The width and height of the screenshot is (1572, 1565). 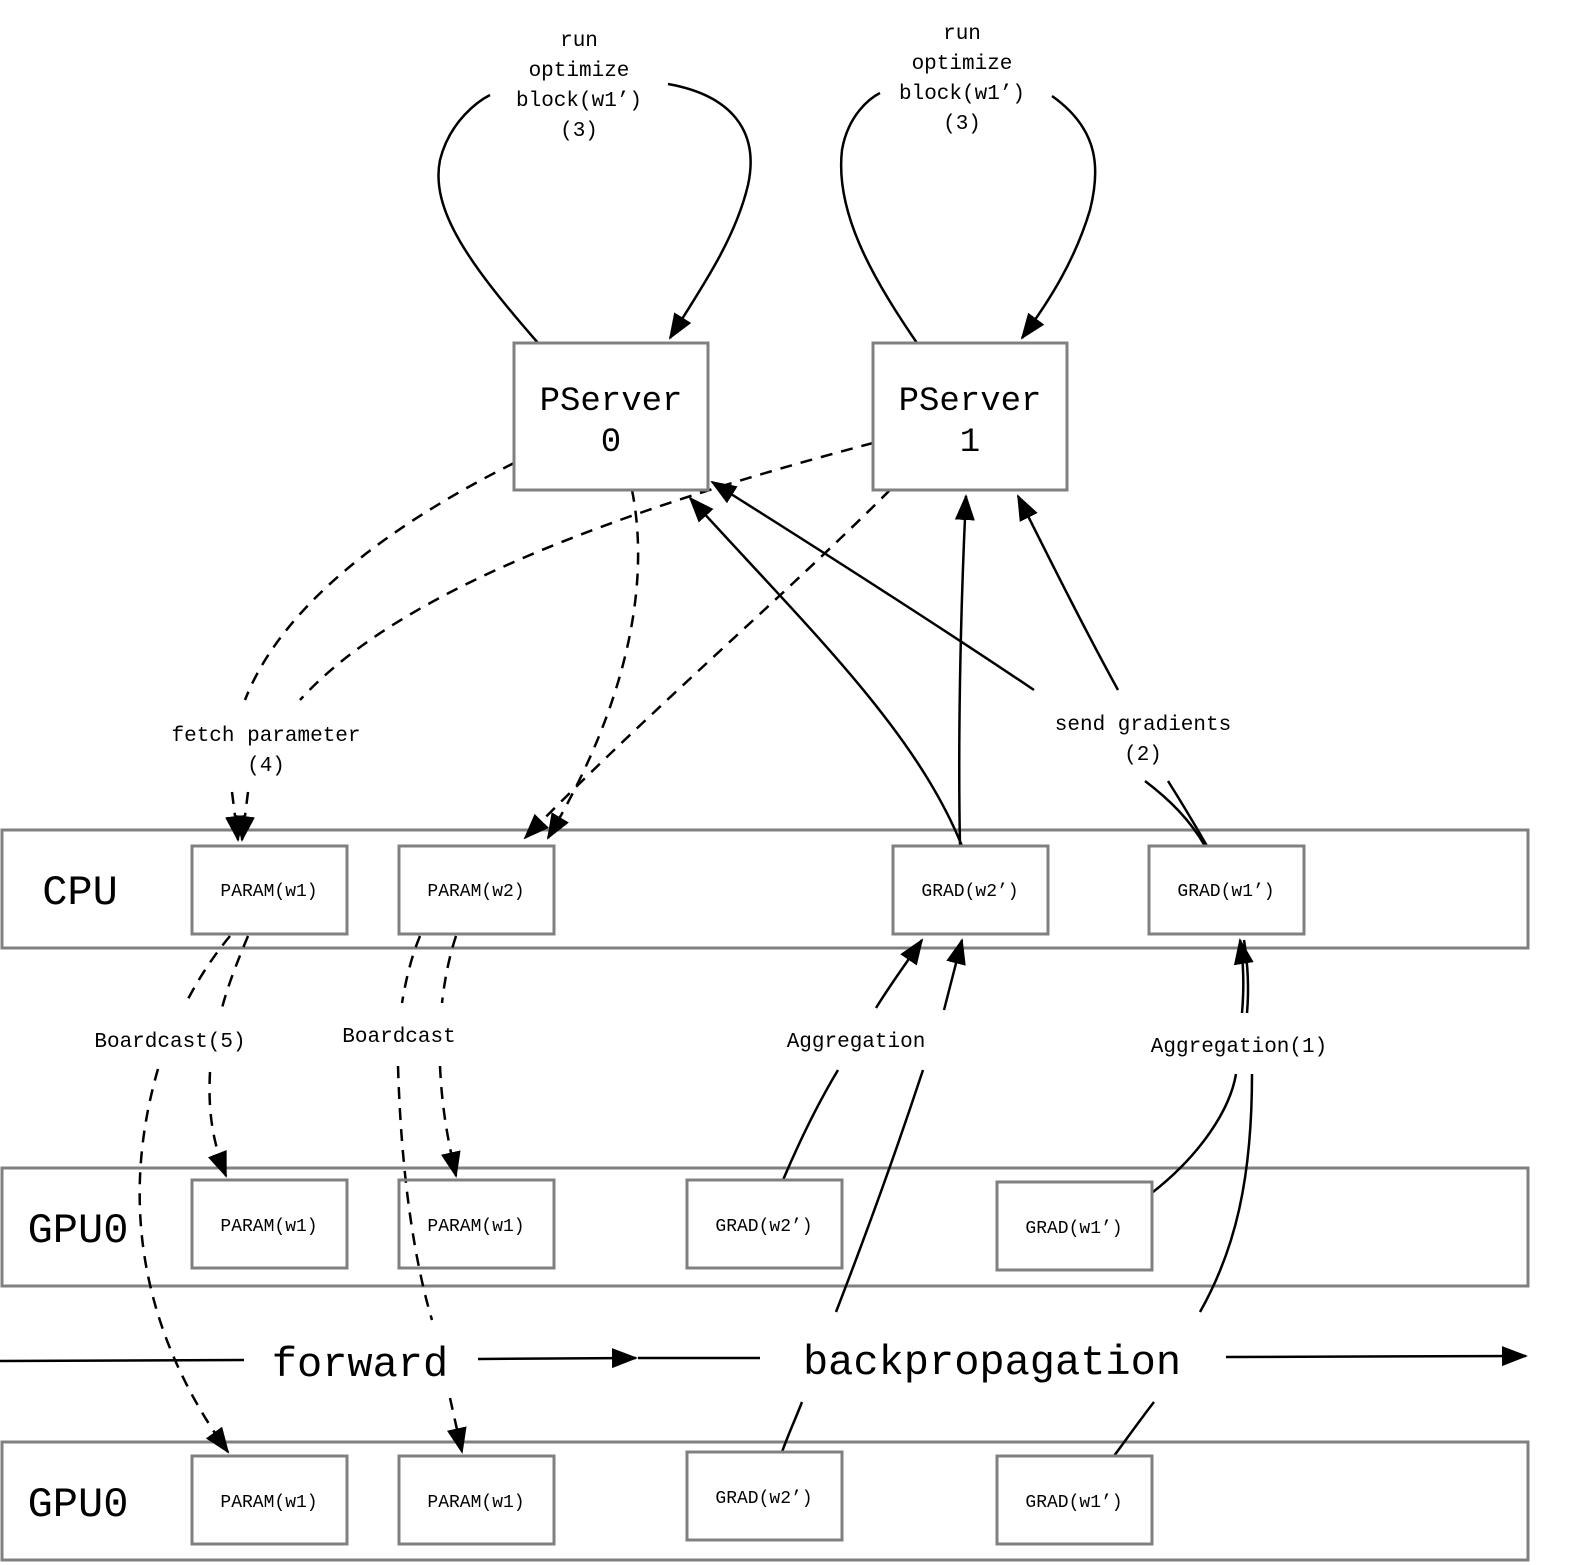 I want to click on cpu-param-w1: PARAM(w1), so click(x=269, y=890).